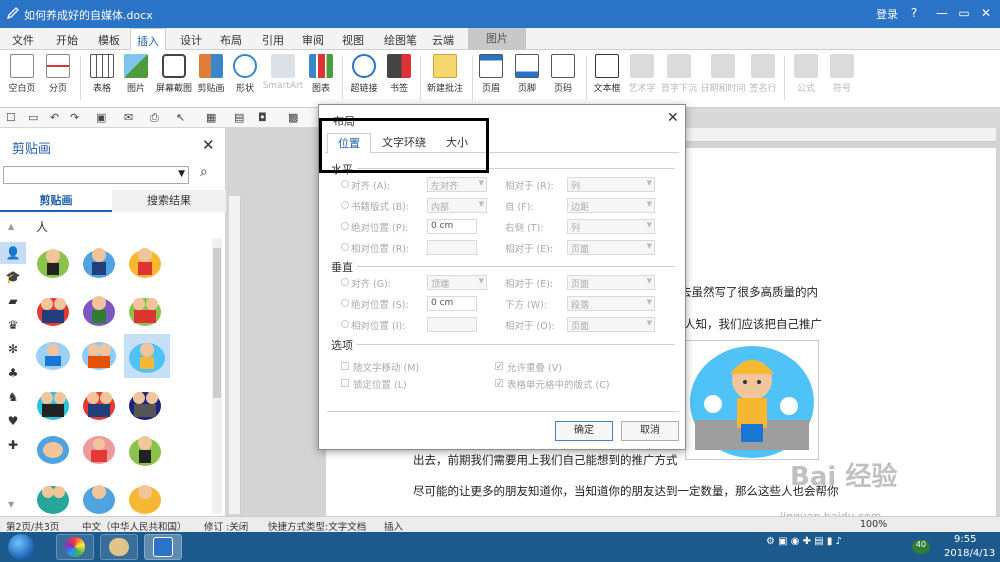 Image resolution: width=1000 pixels, height=562 pixels. What do you see at coordinates (921, 547) in the screenshot?
I see `notification-badge: 40` at bounding box center [921, 547].